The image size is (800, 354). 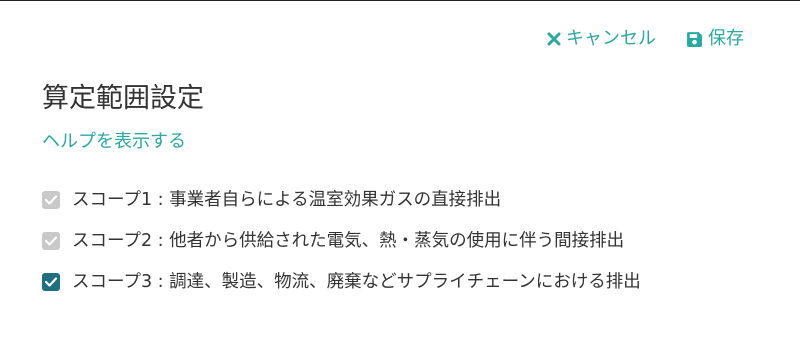 I want to click on toolbar: キャンセル 保存, so click(x=645, y=39).